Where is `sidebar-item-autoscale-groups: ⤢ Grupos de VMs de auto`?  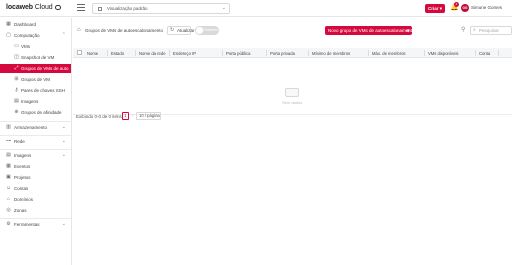
sidebar-item-autoscale-groups: ⤢ Grupos de VMs de auto is located at coordinates (35, 68).